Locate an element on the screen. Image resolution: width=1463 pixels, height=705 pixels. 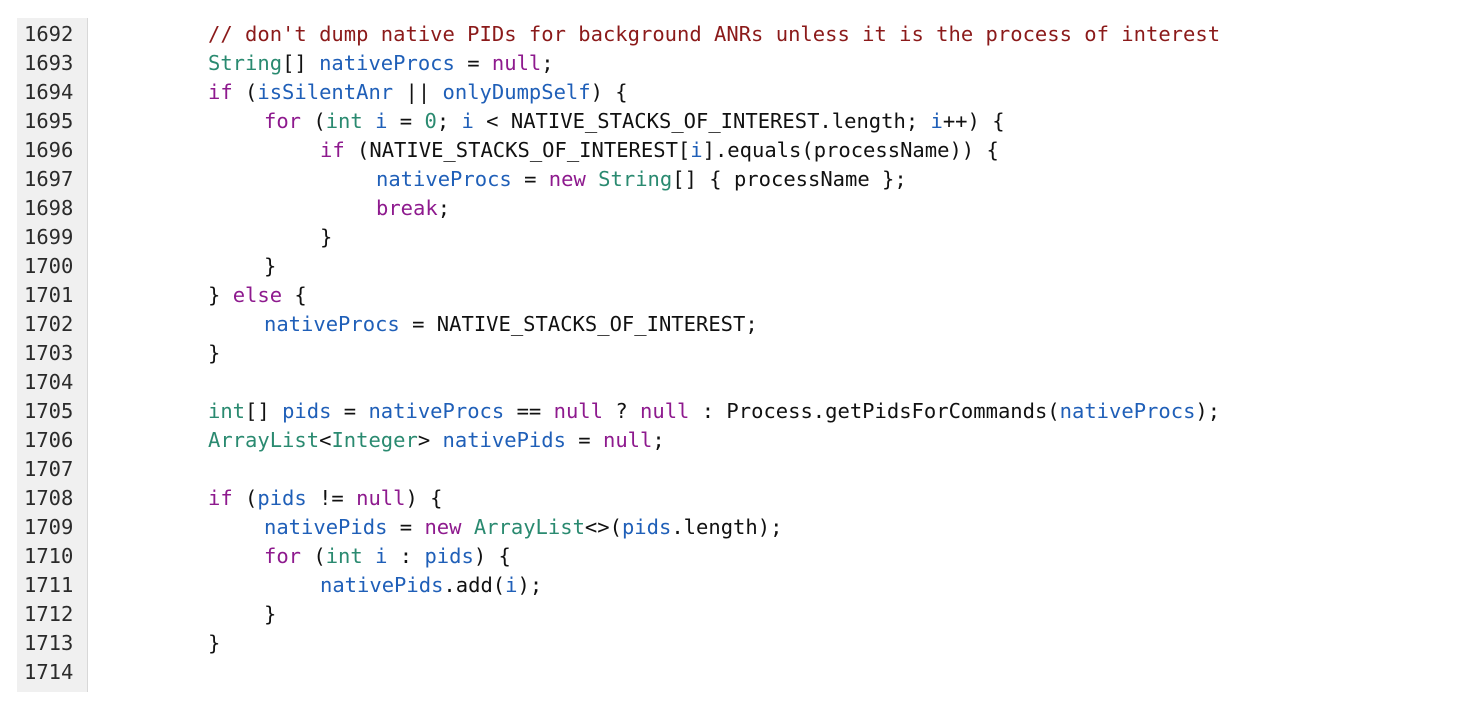
line-number: 1695 is located at coordinates (49, 121).